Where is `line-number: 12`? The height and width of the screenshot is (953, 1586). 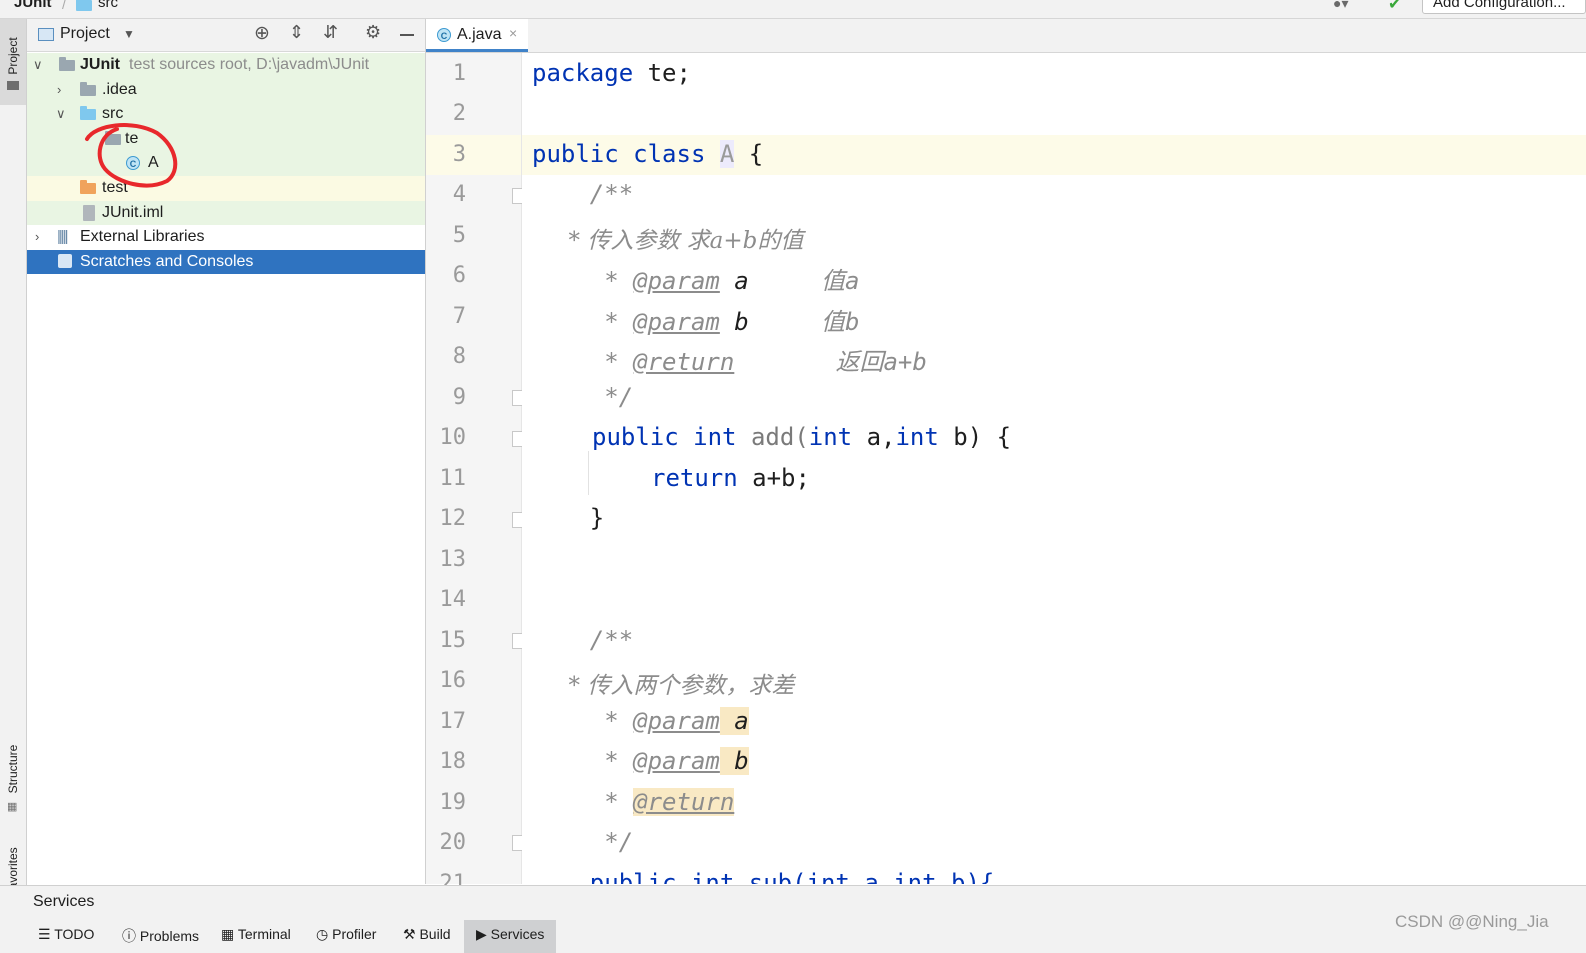 line-number: 12 is located at coordinates (453, 518).